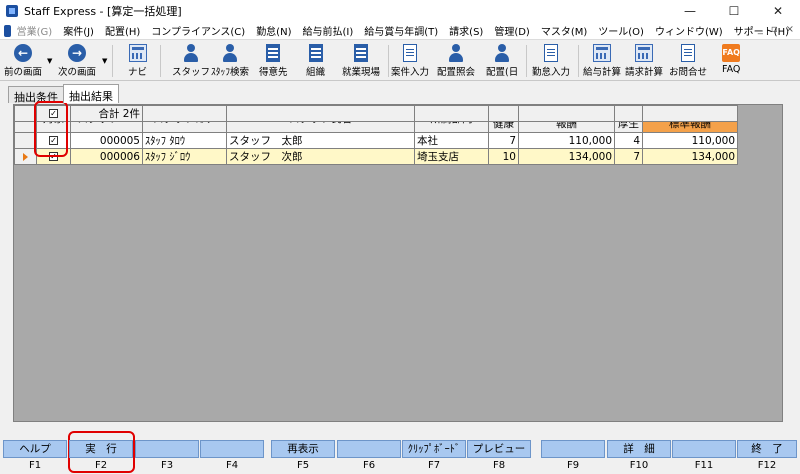 This screenshot has width=800, height=474. Describe the element at coordinates (639, 449) in the screenshot. I see `f10-detail-button: 詳 細` at that location.